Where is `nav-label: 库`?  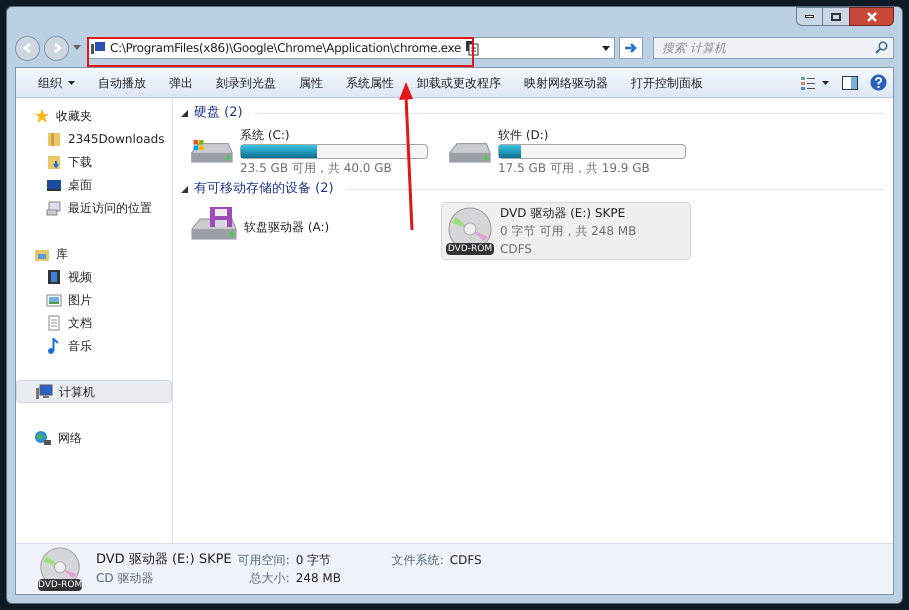
nav-label: 库 is located at coordinates (62, 254).